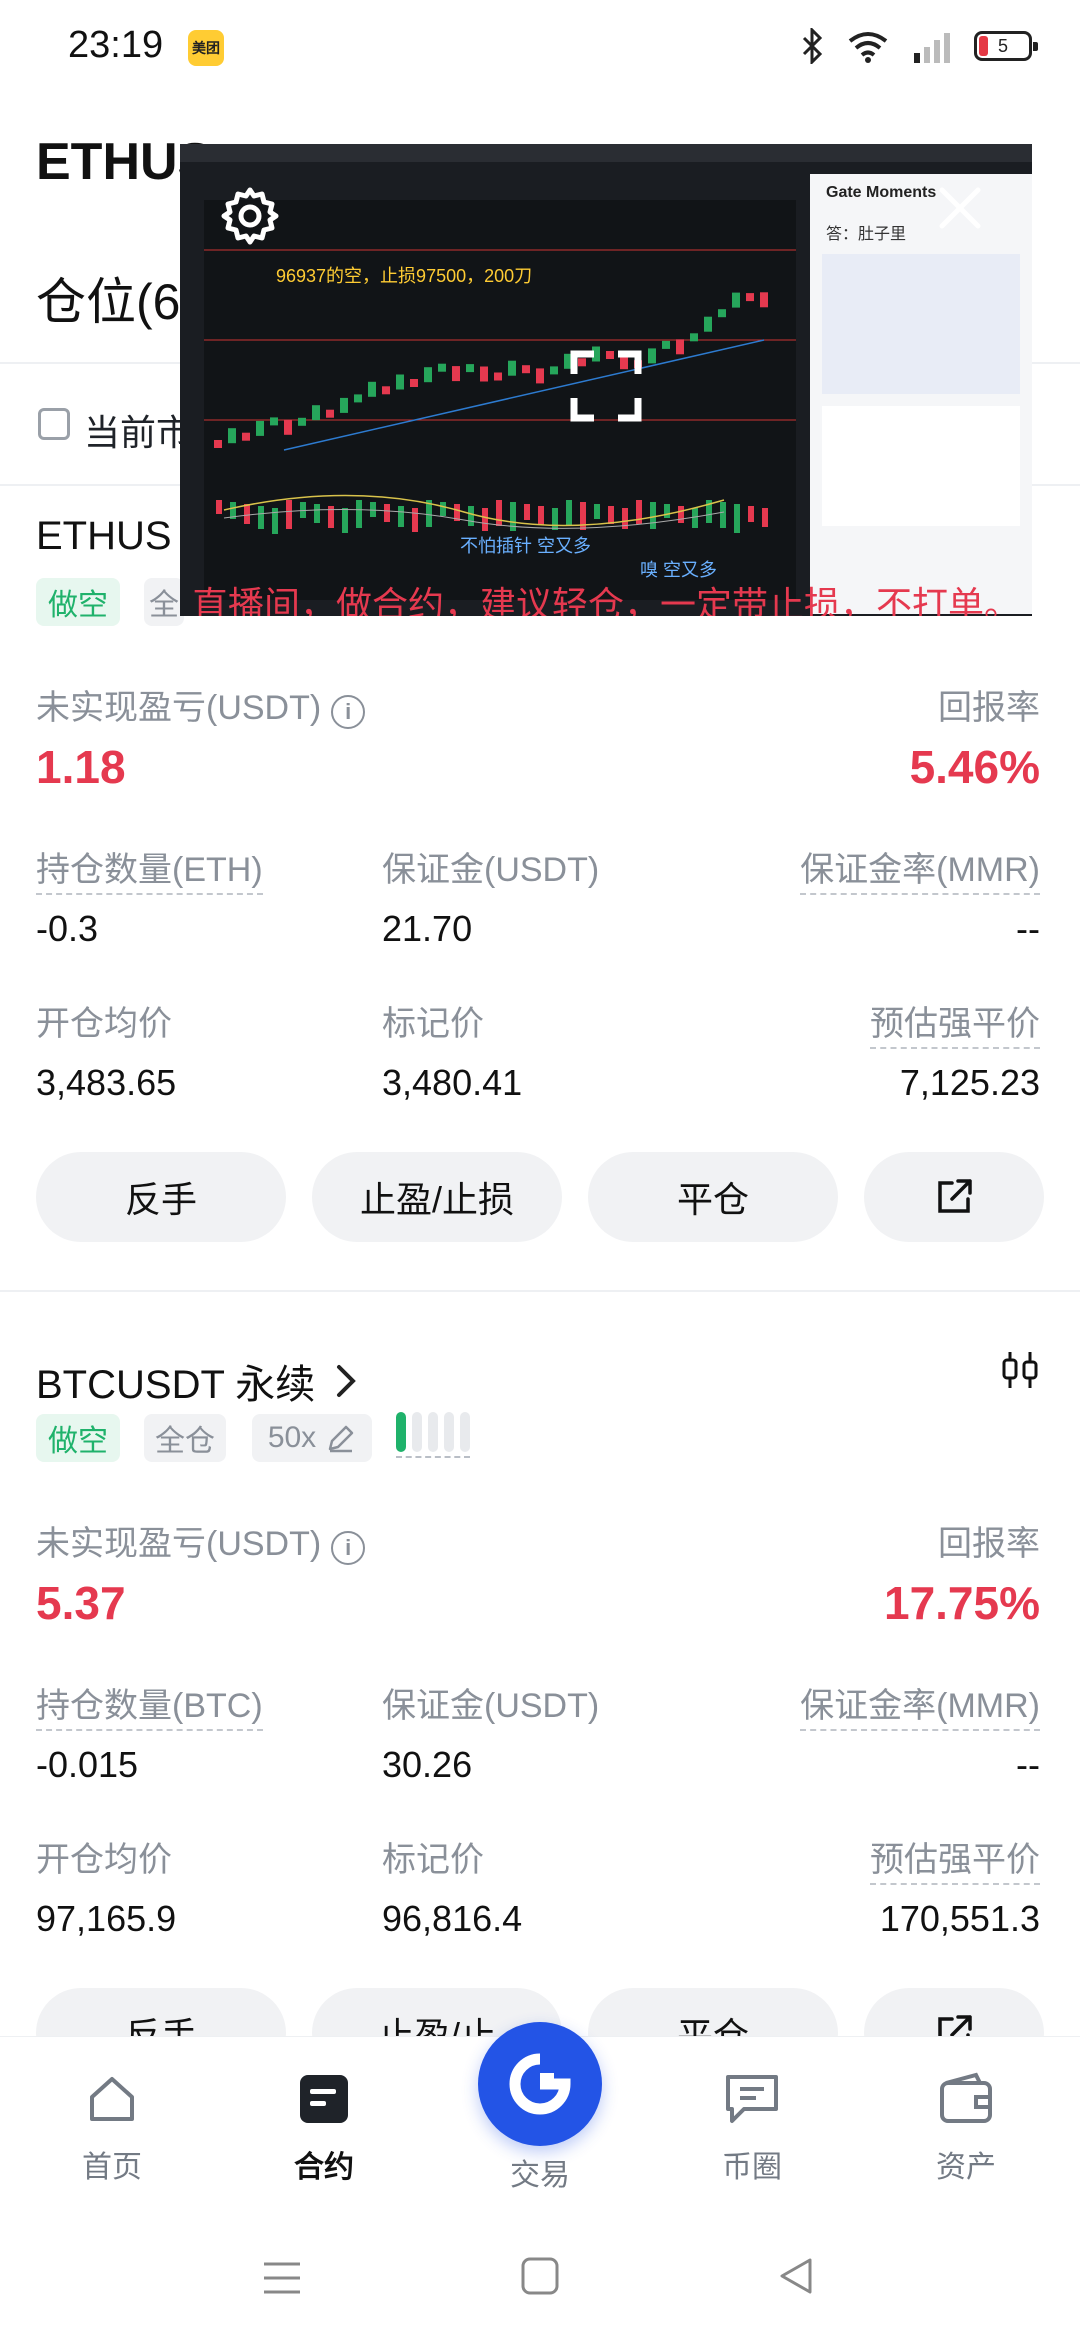 This screenshot has width=1080, height=2340. I want to click on nav-assets: 资产, so click(966, 2128).